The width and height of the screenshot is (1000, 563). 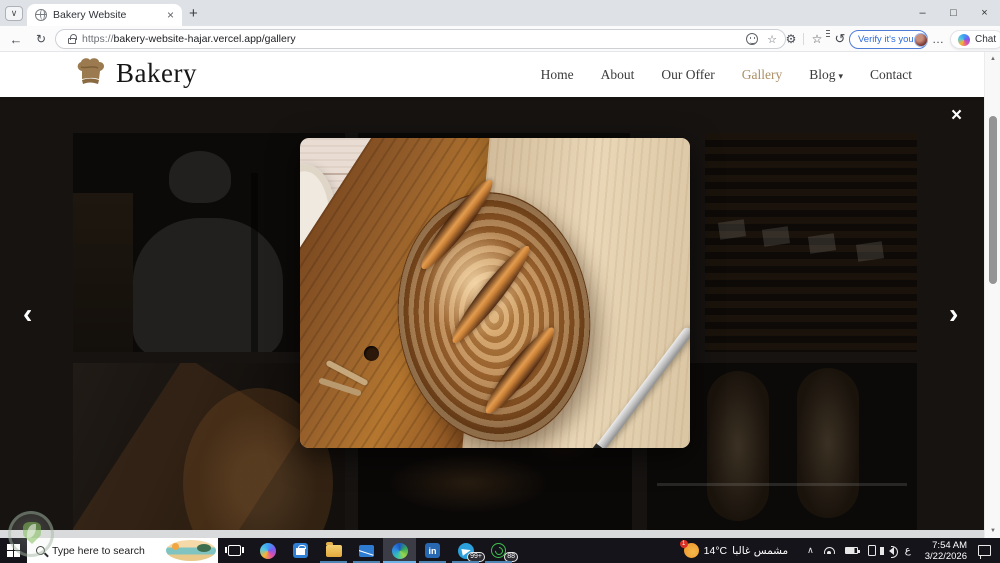 I want to click on search-placeholder: Type here to search, so click(x=98, y=550).